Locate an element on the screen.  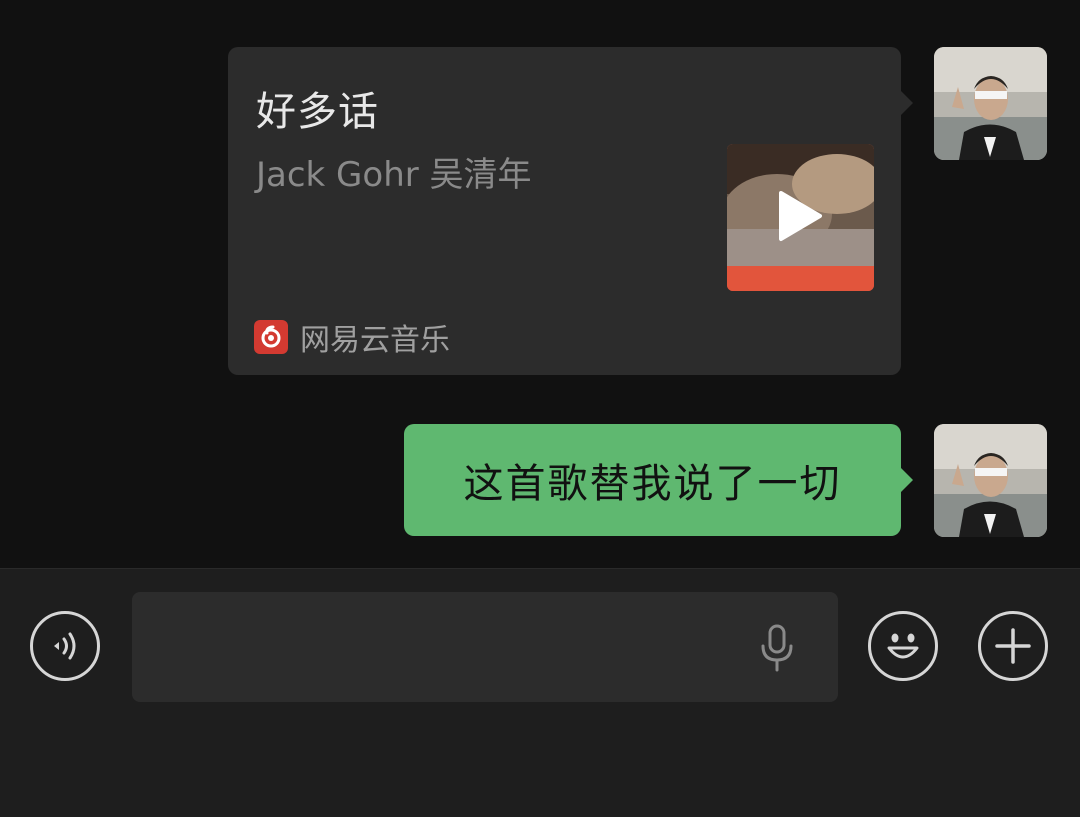
more-actions-button is located at coordinates (1013, 646).